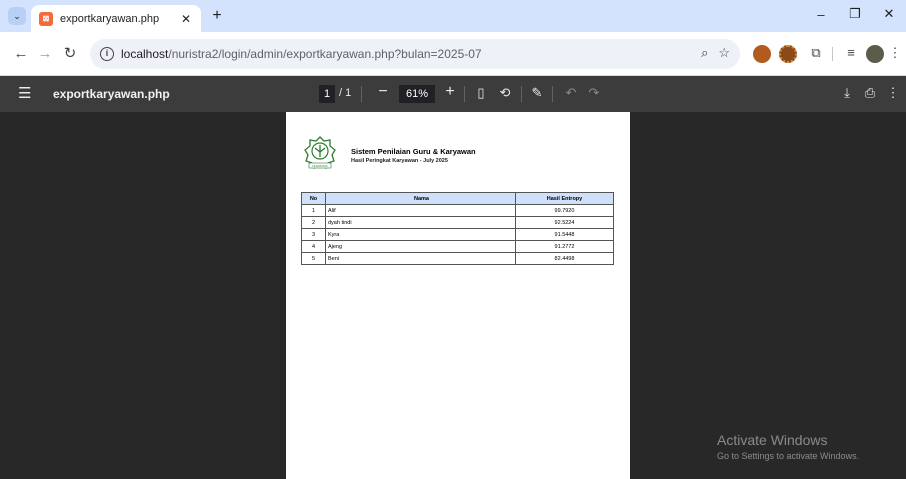 This screenshot has width=906, height=479. I want to click on reload-icon: ↻, so click(70, 54).